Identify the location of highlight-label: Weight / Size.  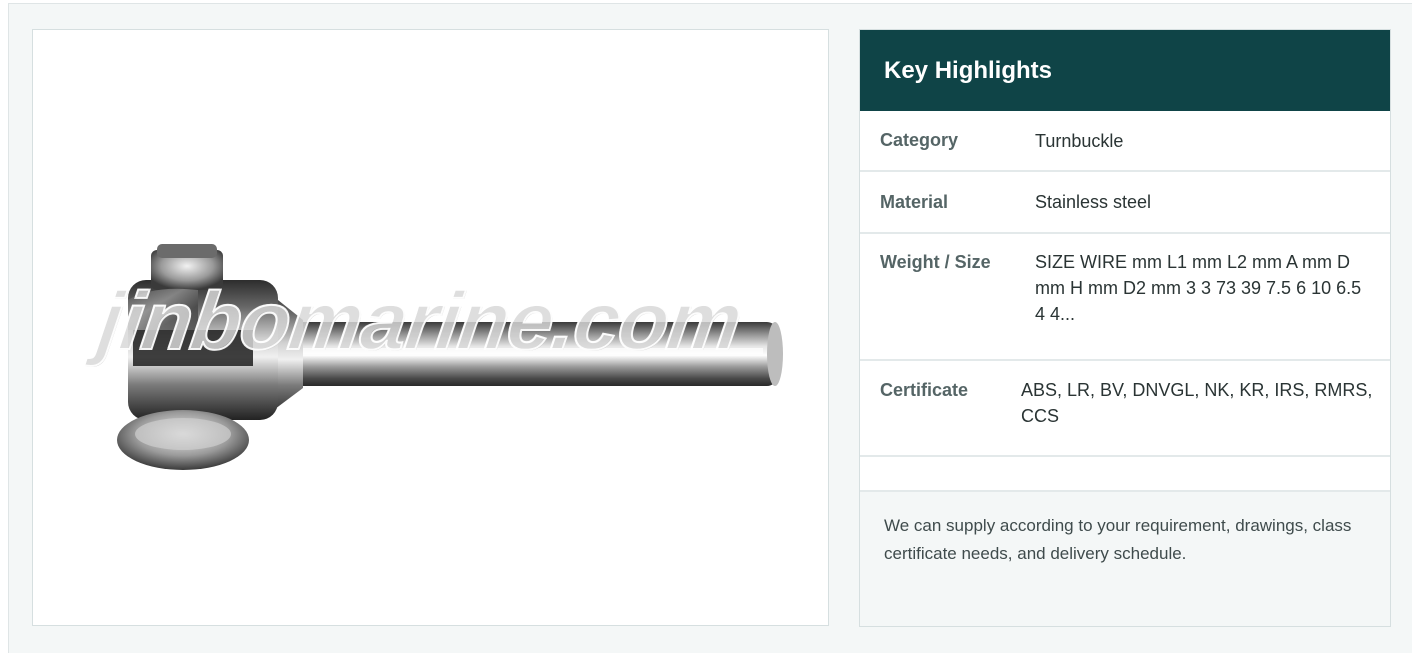
(935, 262).